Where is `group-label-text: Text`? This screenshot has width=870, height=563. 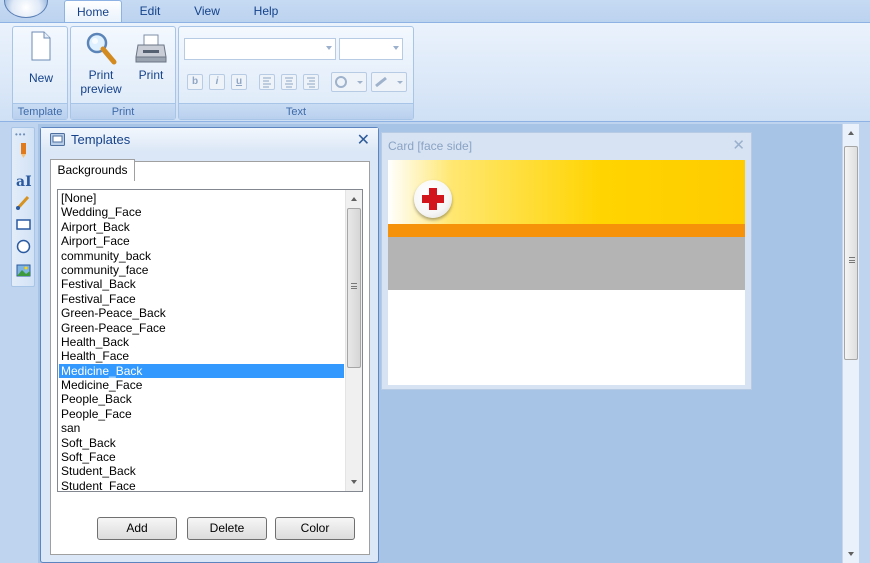
group-label-text: Text is located at coordinates (296, 111).